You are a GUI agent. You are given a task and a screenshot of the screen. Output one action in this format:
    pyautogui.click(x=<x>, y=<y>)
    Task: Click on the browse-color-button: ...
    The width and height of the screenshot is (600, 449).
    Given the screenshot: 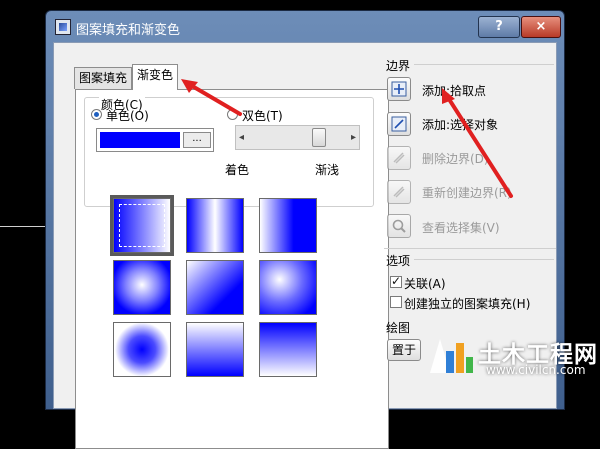 What is the action you would take?
    pyautogui.click(x=197, y=140)
    